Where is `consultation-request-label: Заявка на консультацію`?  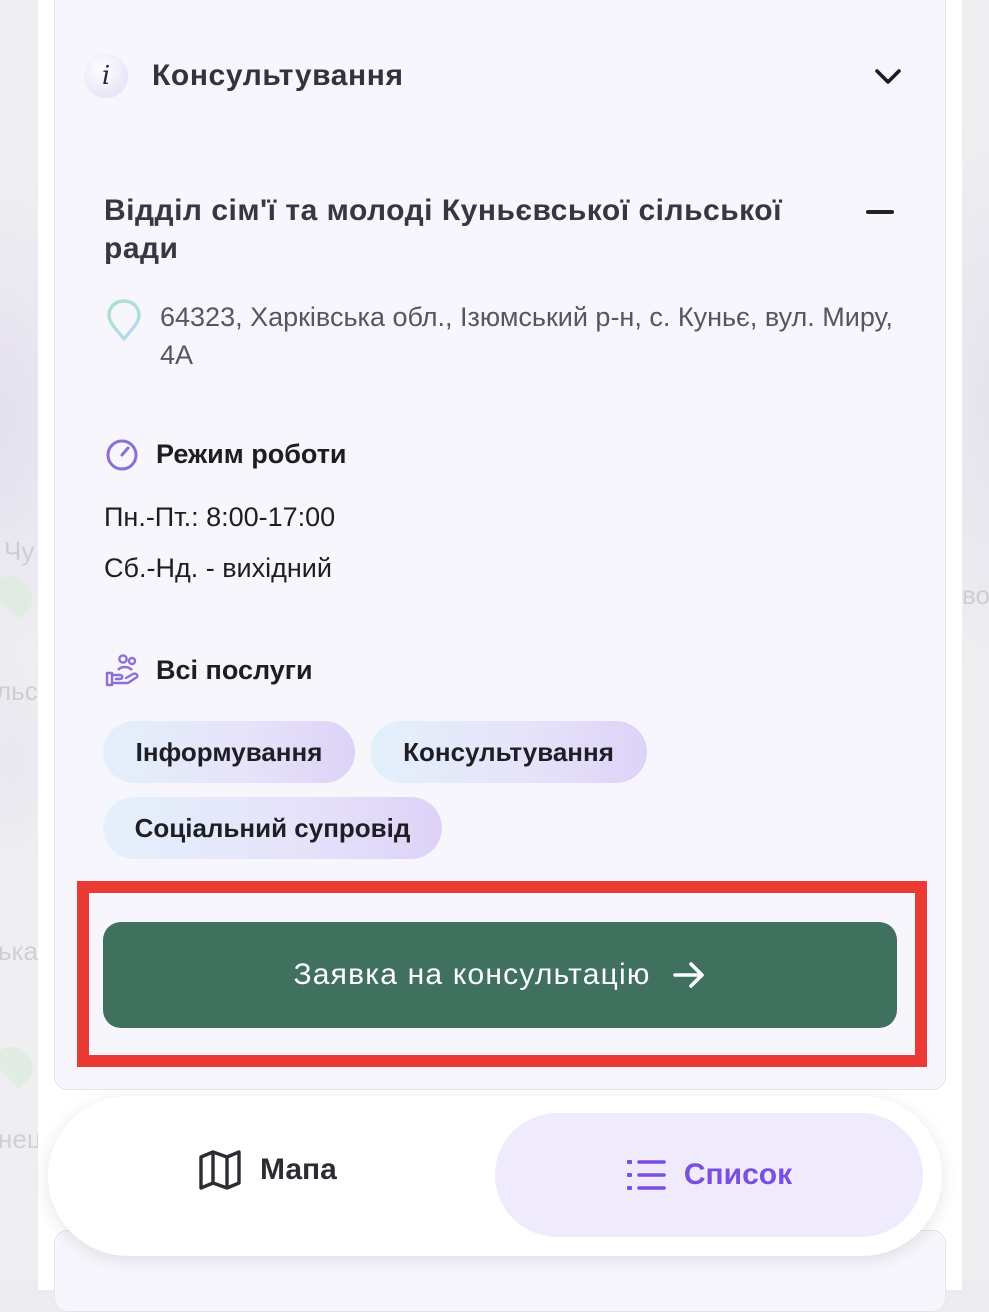
consultation-request-label: Заявка на консультацію is located at coordinates (472, 974).